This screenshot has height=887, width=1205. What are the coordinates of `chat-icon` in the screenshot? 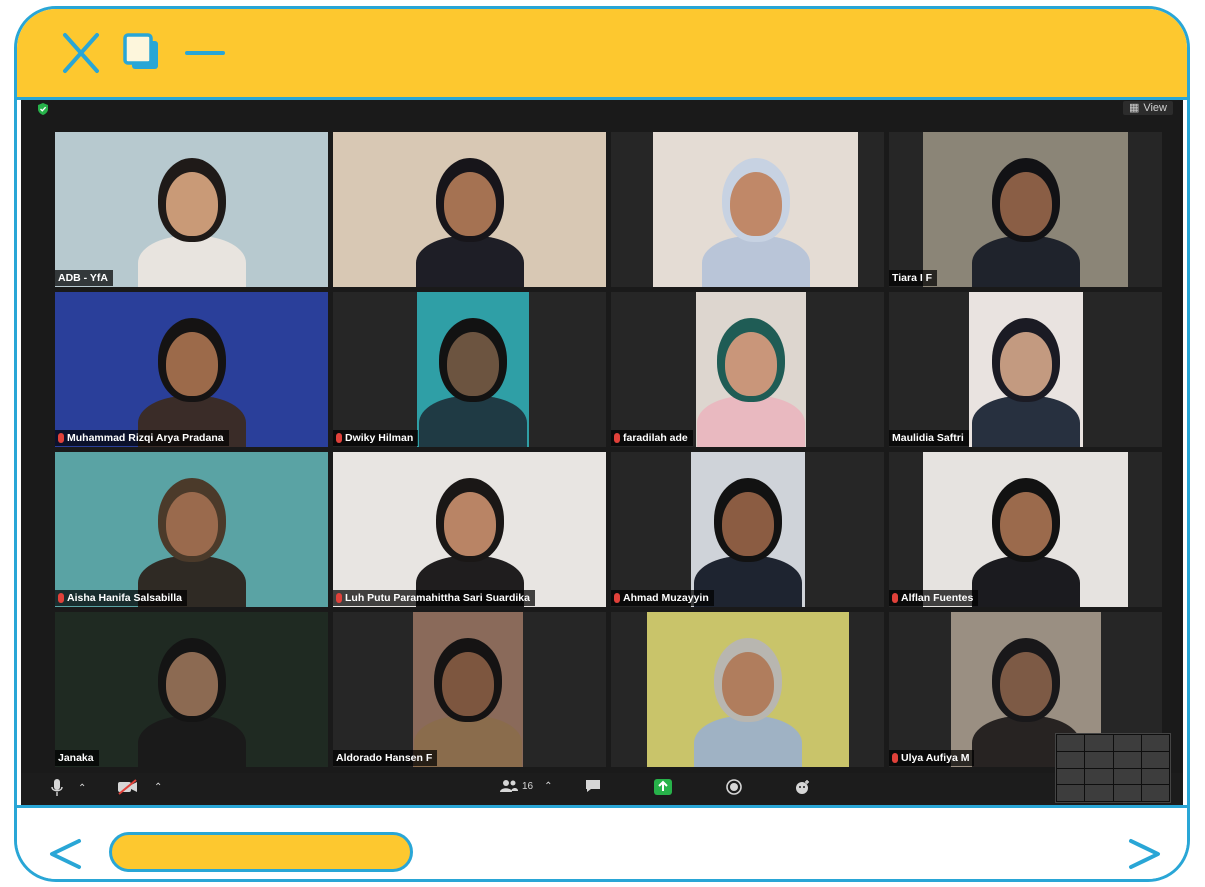 It's located at (593, 786).